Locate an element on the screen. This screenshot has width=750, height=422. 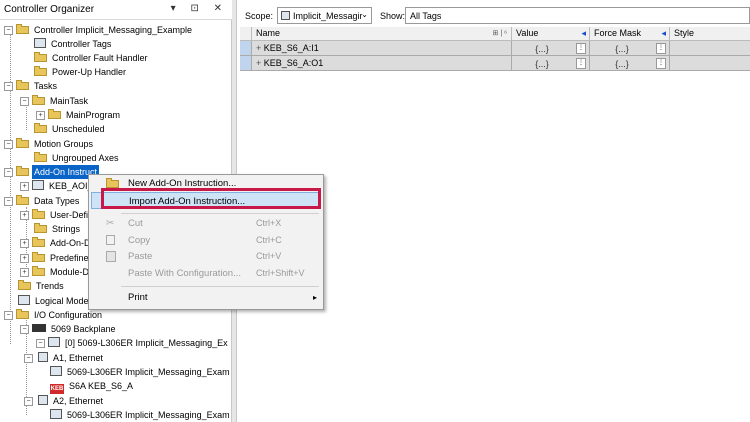
tree-item-strings: Strings is located at coordinates (58, 229).